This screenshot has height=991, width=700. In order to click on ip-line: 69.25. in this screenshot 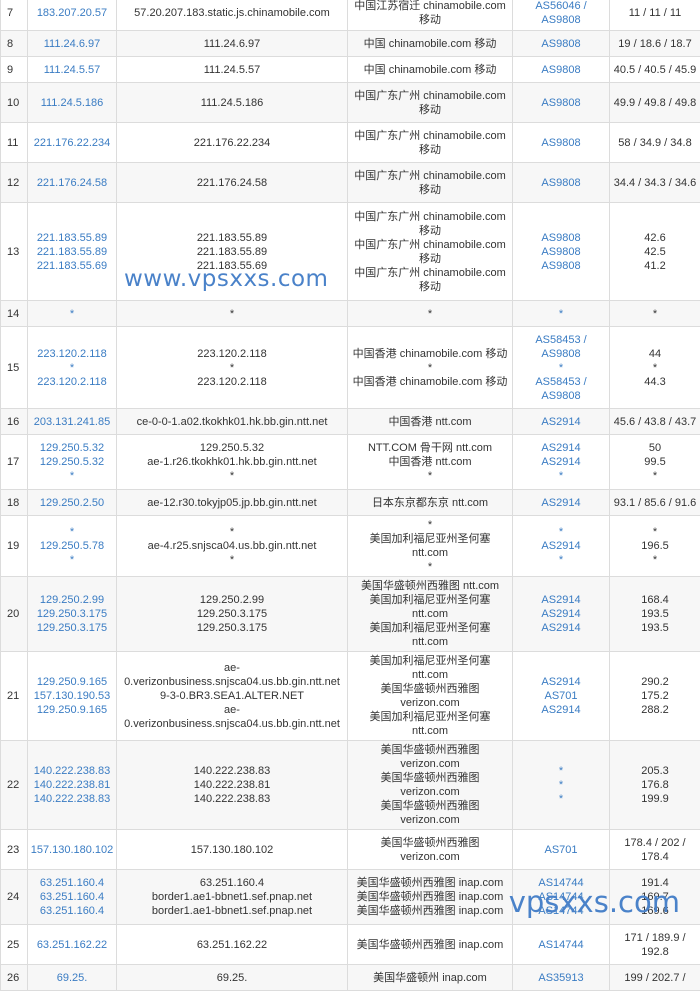, I will do `click(72, 978)`.